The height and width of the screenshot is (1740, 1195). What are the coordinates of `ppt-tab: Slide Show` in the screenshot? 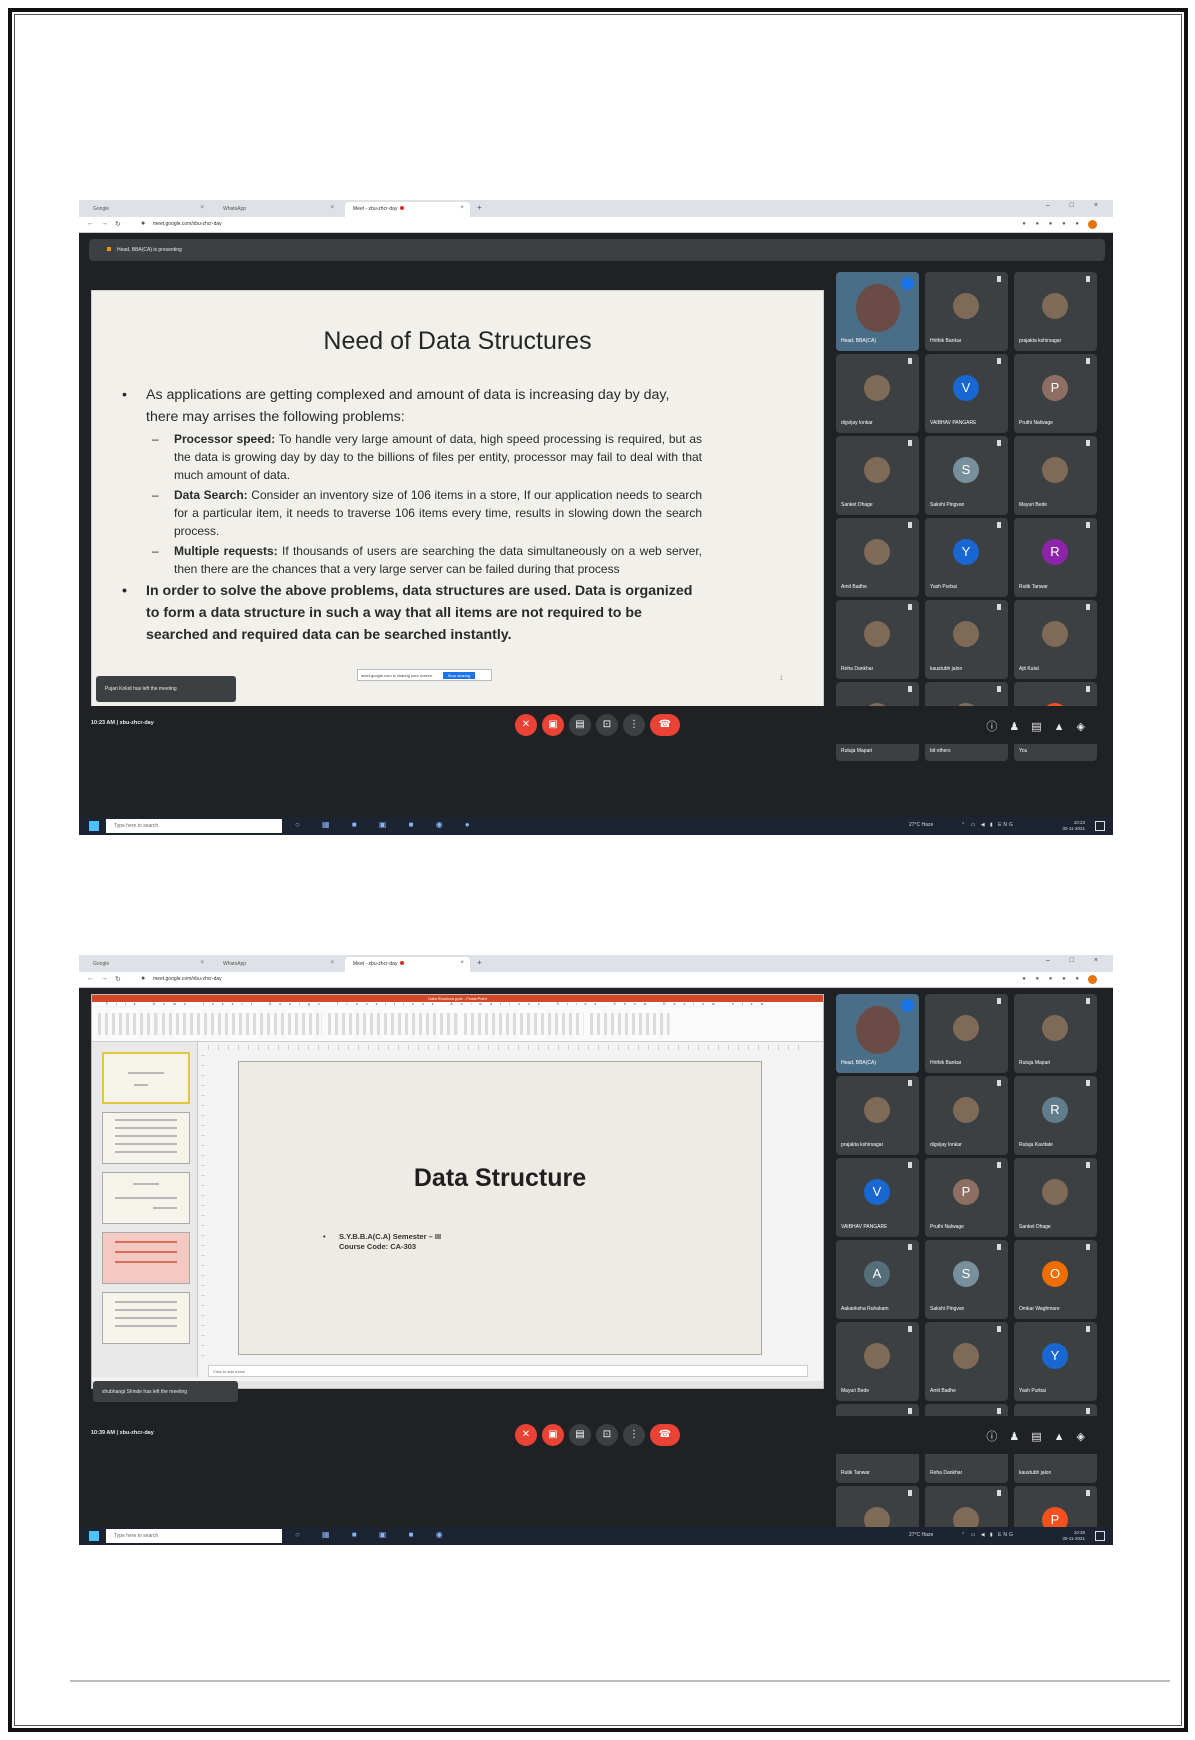 It's located at (606, 1004).